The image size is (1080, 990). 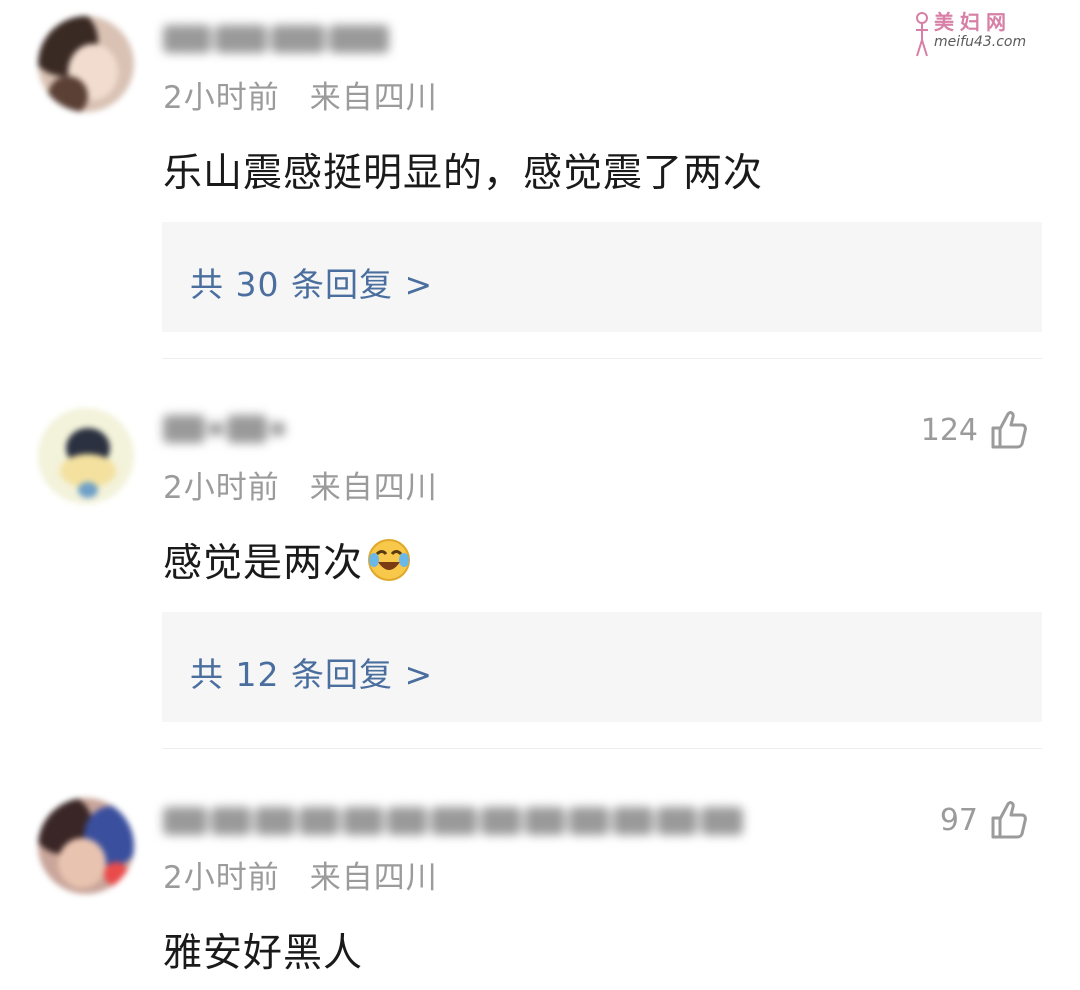 I want to click on watermark-text: 美妇网, so click(x=973, y=22).